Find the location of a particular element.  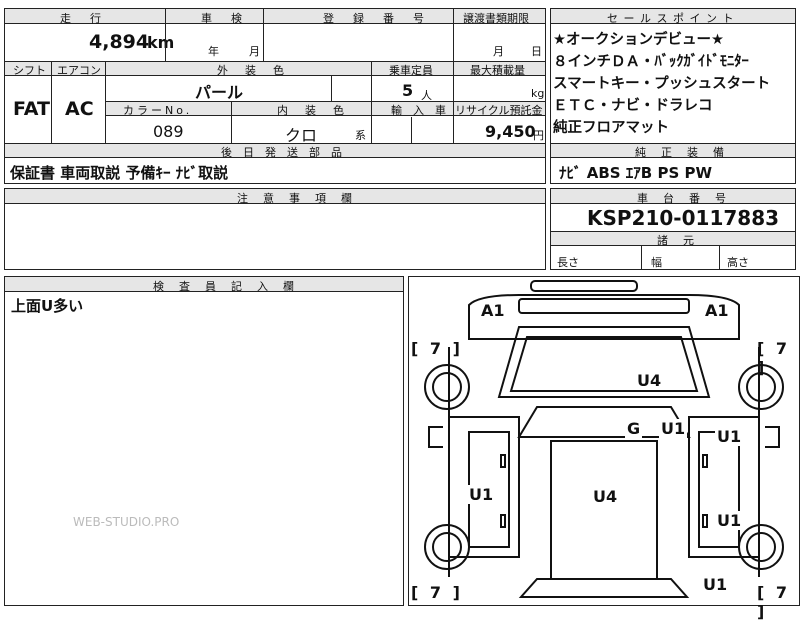

inspection-month-unit: 月 is located at coordinates (254, 51).